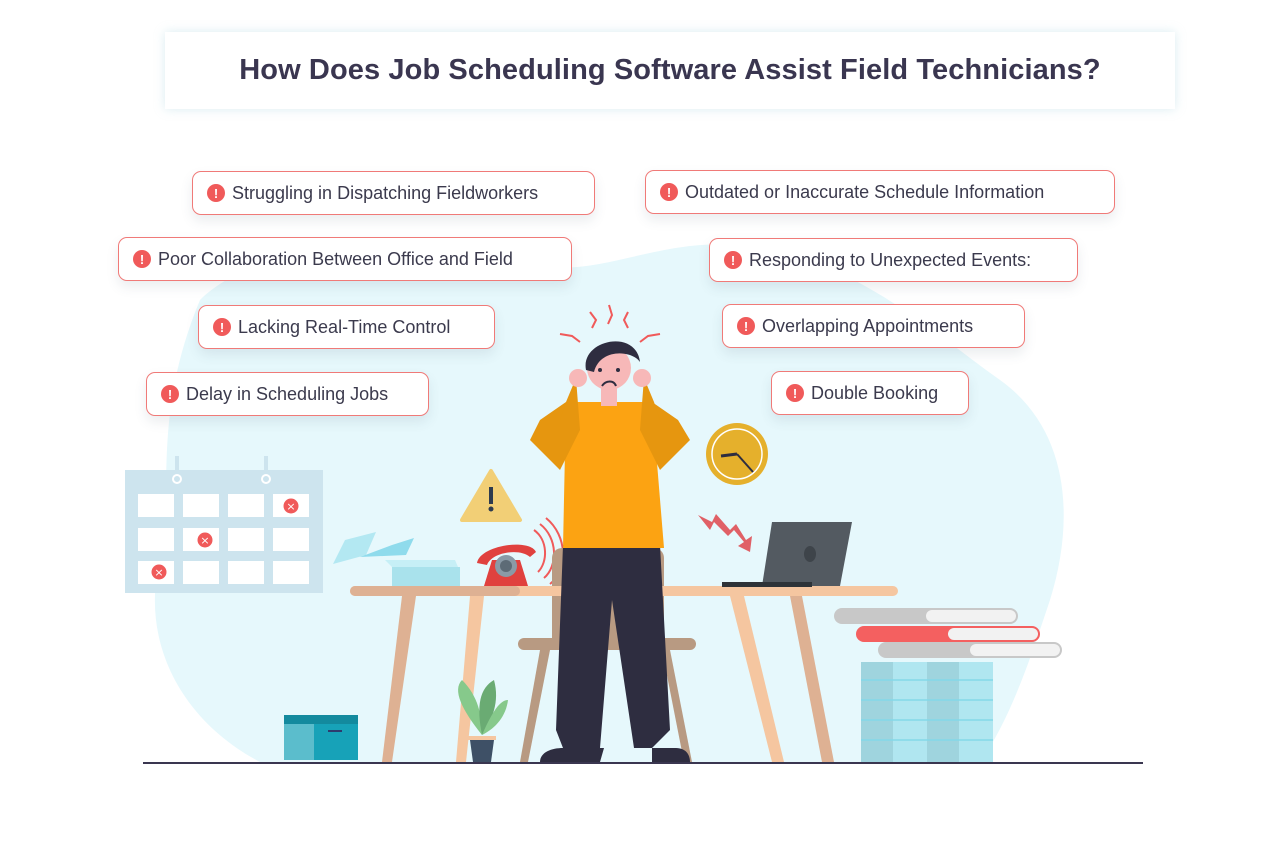 Image resolution: width=1286 pixels, height=857 pixels. Describe the element at coordinates (890, 259) in the screenshot. I see `challenge-label: Responding to Unexpected Events:` at that location.